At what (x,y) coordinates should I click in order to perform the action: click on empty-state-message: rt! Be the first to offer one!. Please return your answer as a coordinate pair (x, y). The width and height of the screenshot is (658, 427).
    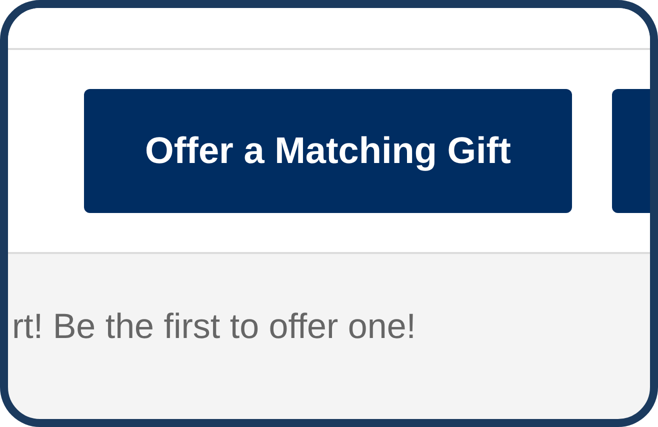
    Looking at the image, I should click on (214, 326).